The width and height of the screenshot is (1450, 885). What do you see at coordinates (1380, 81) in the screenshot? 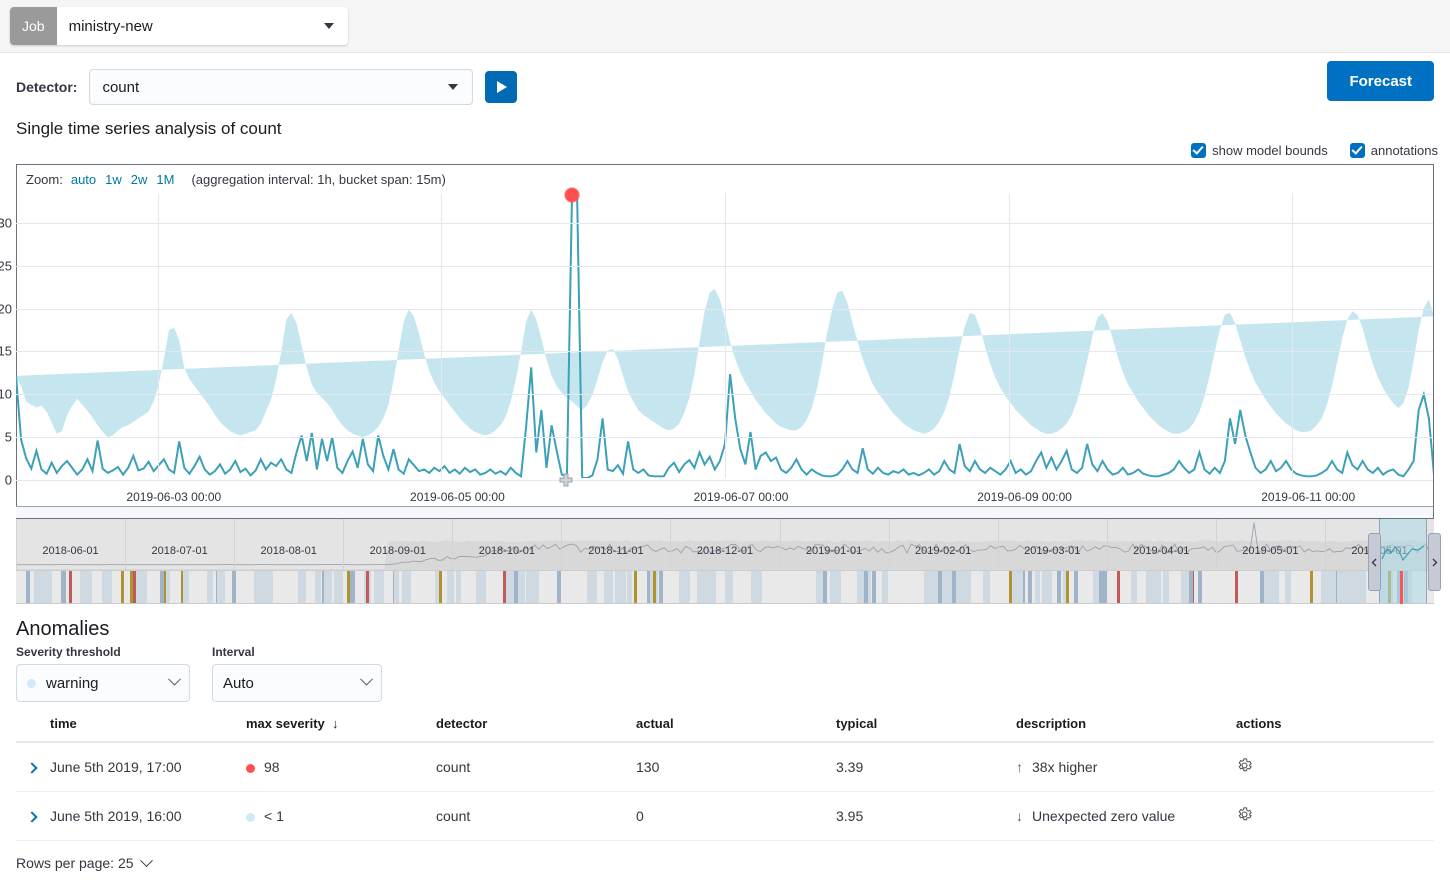
I see `forecast-button: Forecast` at bounding box center [1380, 81].